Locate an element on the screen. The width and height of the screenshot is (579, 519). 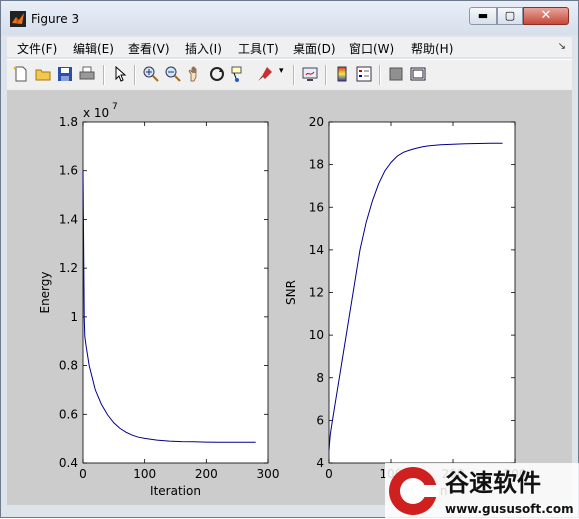
title-bar: Figure 3 ▬ ▢ ✕ is located at coordinates (289, 18).